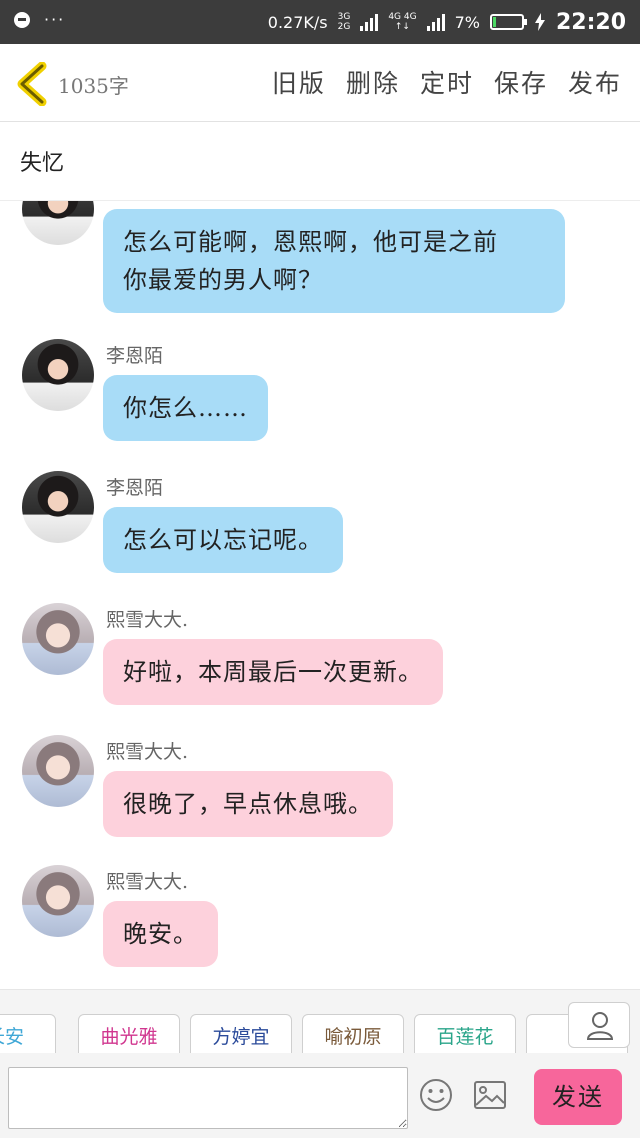 This screenshot has height=1138, width=640. I want to click on message-input, so click(208, 1098).